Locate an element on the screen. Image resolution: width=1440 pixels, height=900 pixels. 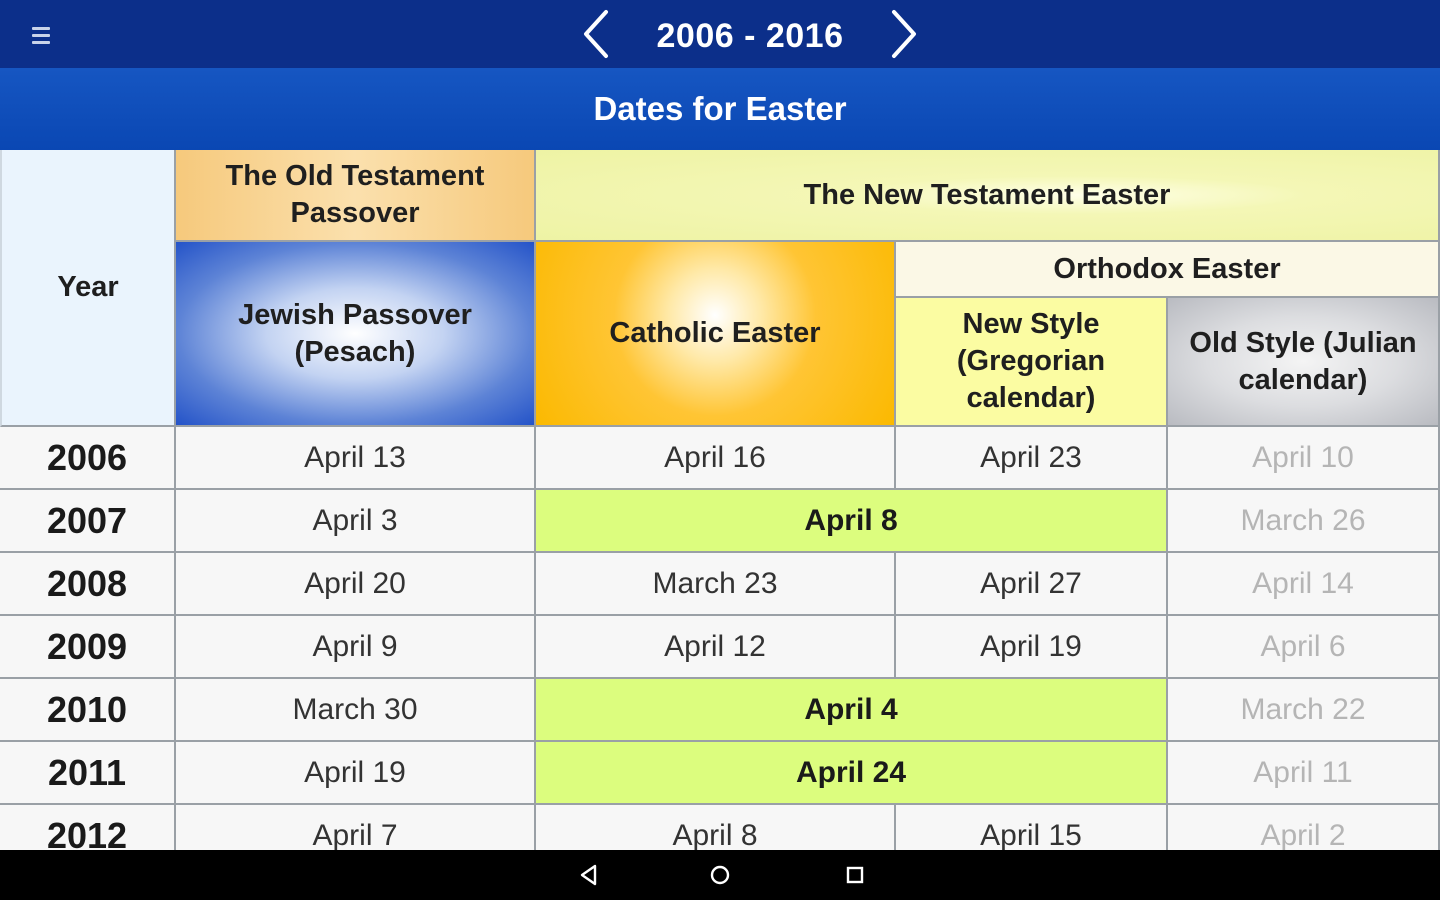
year-cell: 2006 is located at coordinates (88, 458).